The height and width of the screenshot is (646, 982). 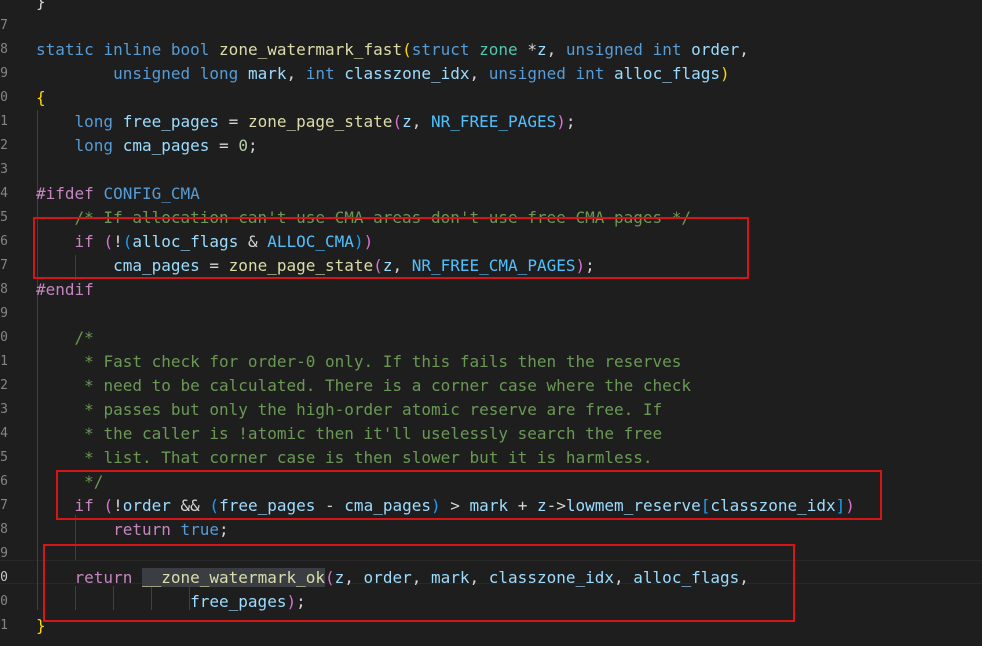 What do you see at coordinates (4, 323) in the screenshot?
I see `line-number-gutter: 7 8 9 0 1 2 3 4 5 6 7 8 9 0 1 2 3 4 5 6 7 8 9 0 0 1` at bounding box center [4, 323].